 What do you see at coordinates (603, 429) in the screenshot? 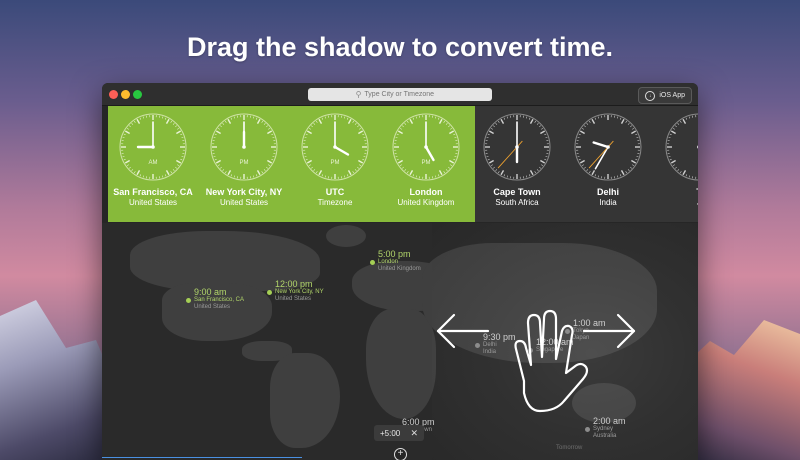
I see `map-marker-city: Sydney` at bounding box center [603, 429].